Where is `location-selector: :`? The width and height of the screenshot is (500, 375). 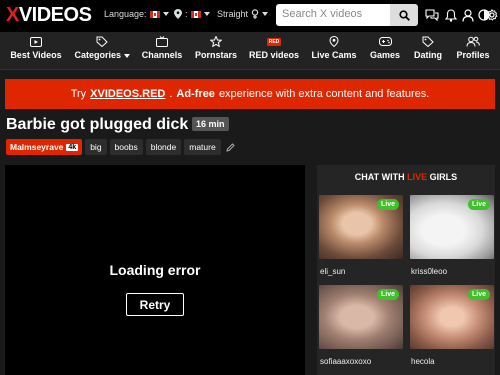 location-selector: : is located at coordinates (192, 14).